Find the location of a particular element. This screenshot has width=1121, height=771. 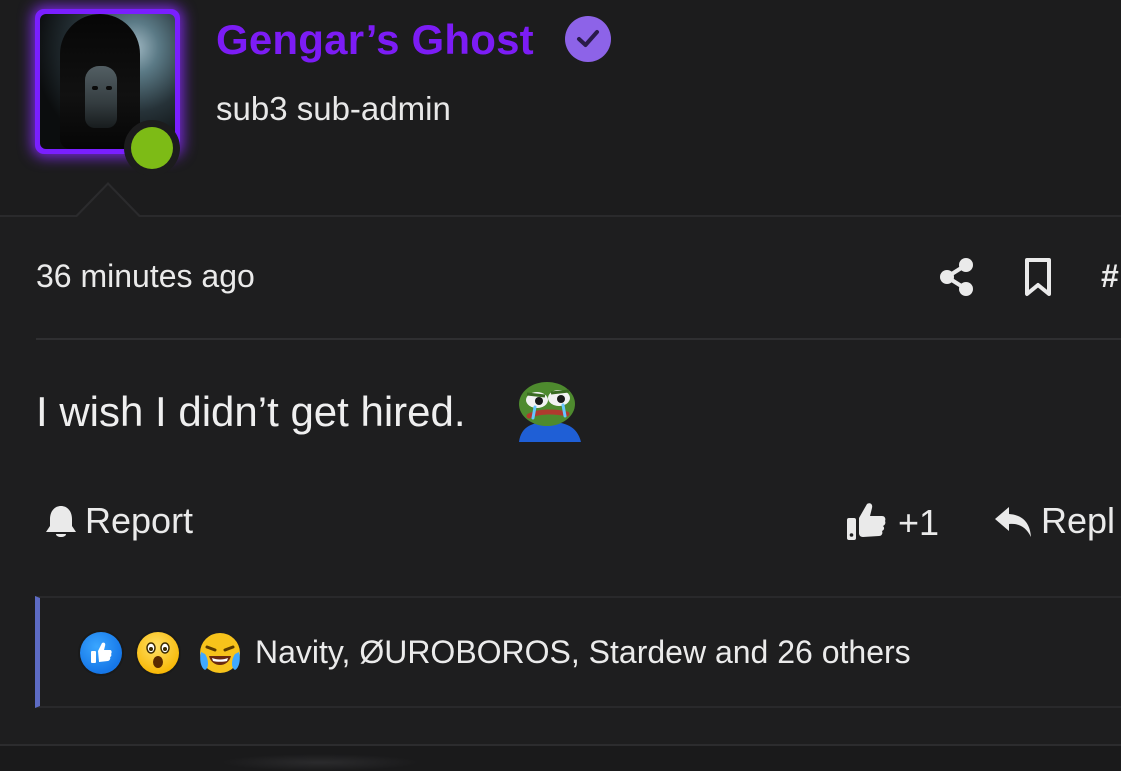

reactions-summary-link: Navity, ØUROBOROS, Stardew and 26 others is located at coordinates (583, 652).